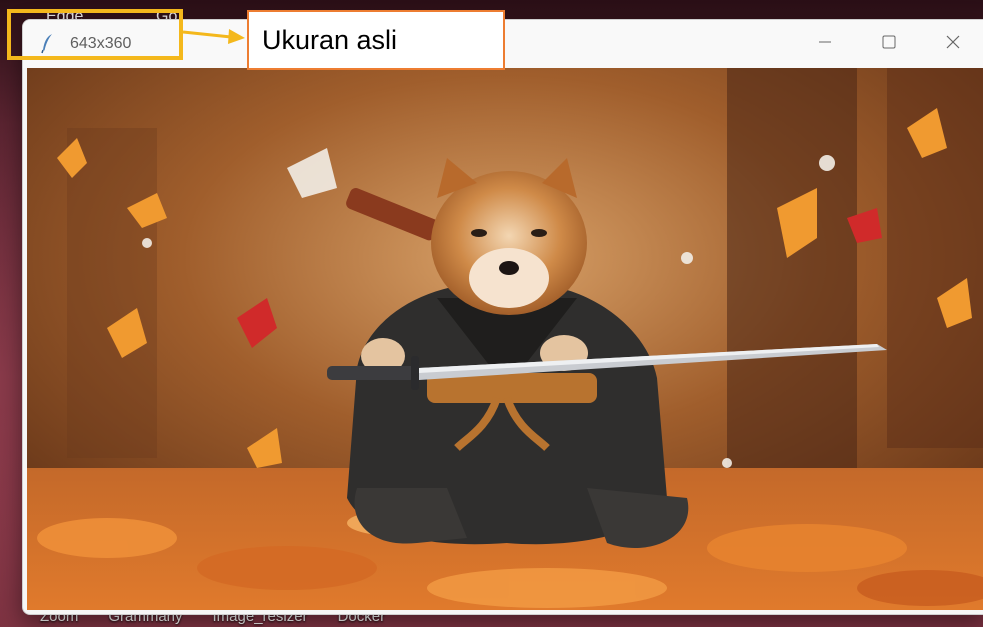  What do you see at coordinates (95, 34) in the screenshot?
I see `highlight-box` at bounding box center [95, 34].